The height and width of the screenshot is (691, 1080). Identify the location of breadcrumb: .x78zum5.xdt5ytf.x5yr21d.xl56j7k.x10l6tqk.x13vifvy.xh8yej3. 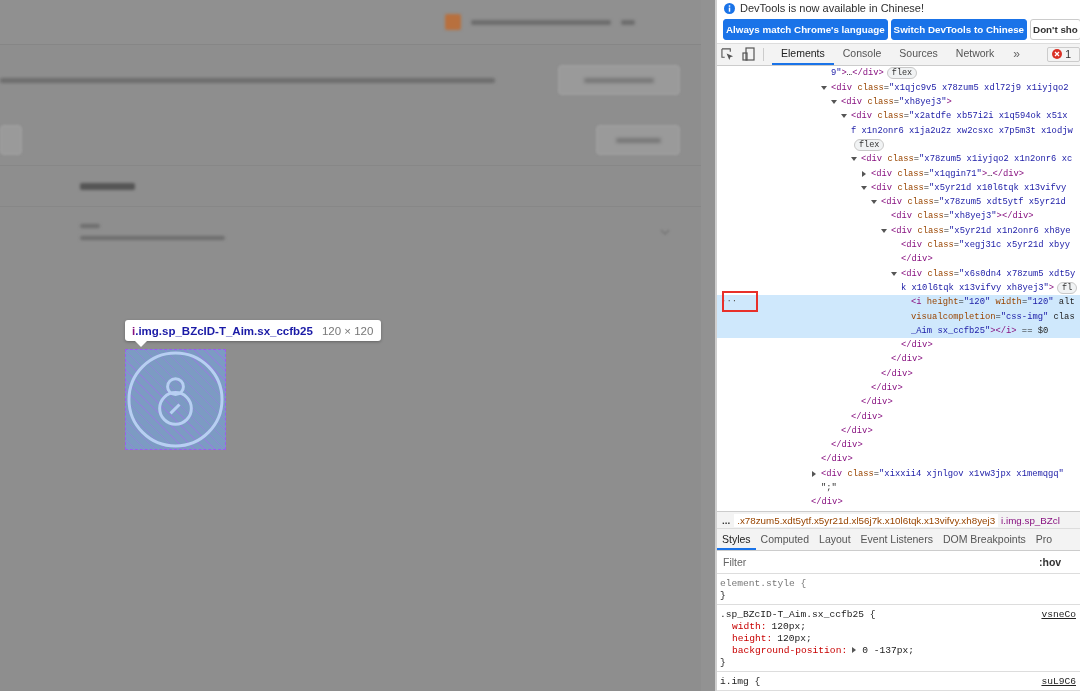
(866, 520).